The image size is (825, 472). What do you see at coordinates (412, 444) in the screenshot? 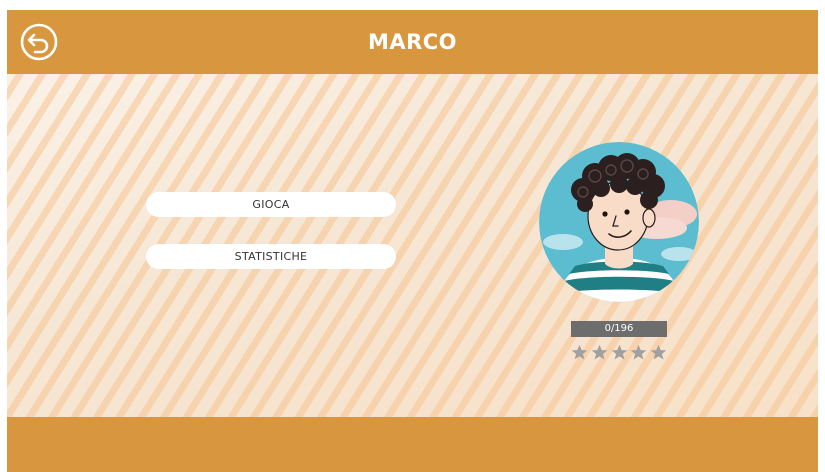
I see `footer-bar` at bounding box center [412, 444].